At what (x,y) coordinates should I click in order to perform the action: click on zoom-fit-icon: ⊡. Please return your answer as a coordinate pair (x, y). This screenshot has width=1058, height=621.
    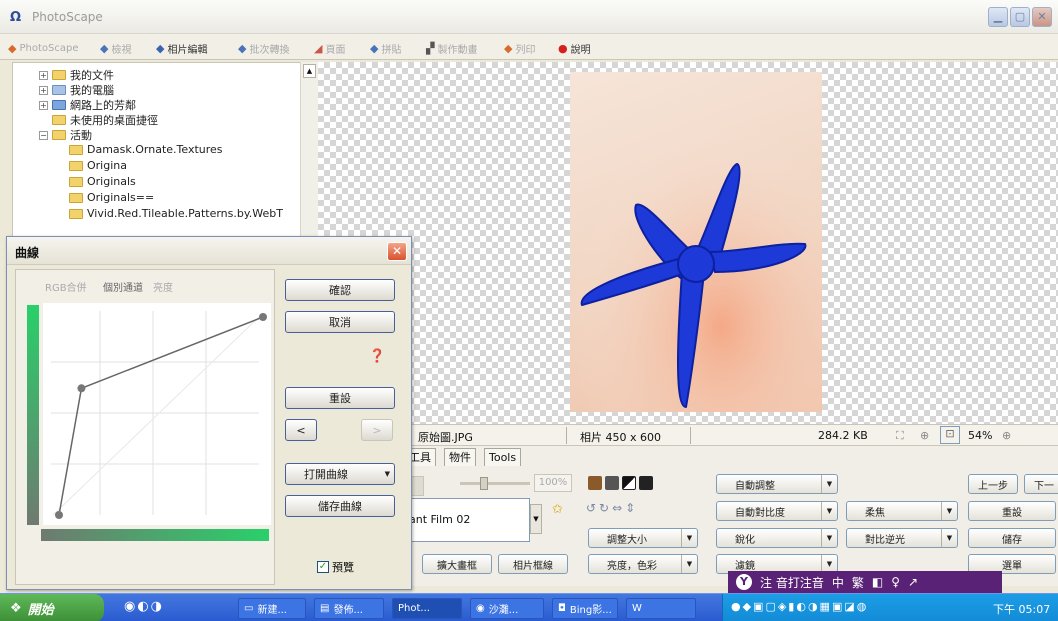
    Looking at the image, I should click on (950, 435).